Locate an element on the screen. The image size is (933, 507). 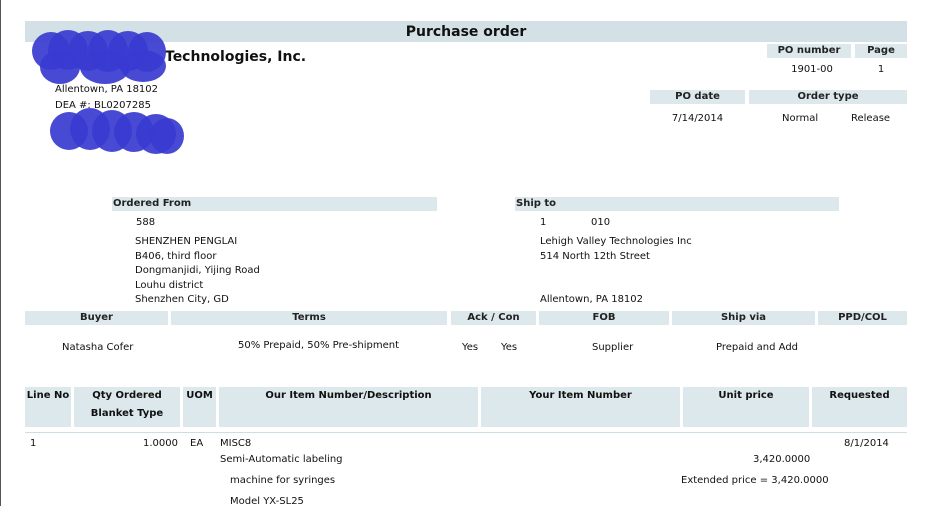
company-name: Technologies, Inc. is located at coordinates (236, 57).